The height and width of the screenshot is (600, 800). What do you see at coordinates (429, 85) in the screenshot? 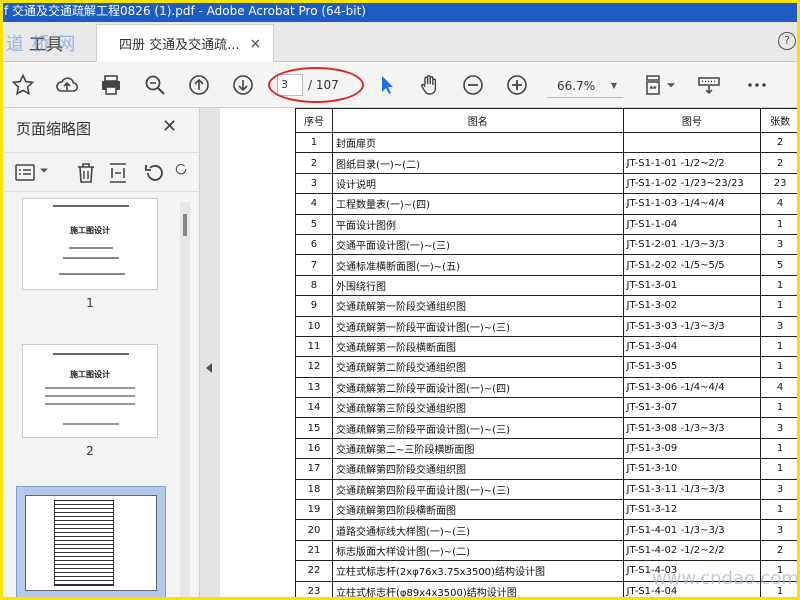
I see `hand-tool-icon` at bounding box center [429, 85].